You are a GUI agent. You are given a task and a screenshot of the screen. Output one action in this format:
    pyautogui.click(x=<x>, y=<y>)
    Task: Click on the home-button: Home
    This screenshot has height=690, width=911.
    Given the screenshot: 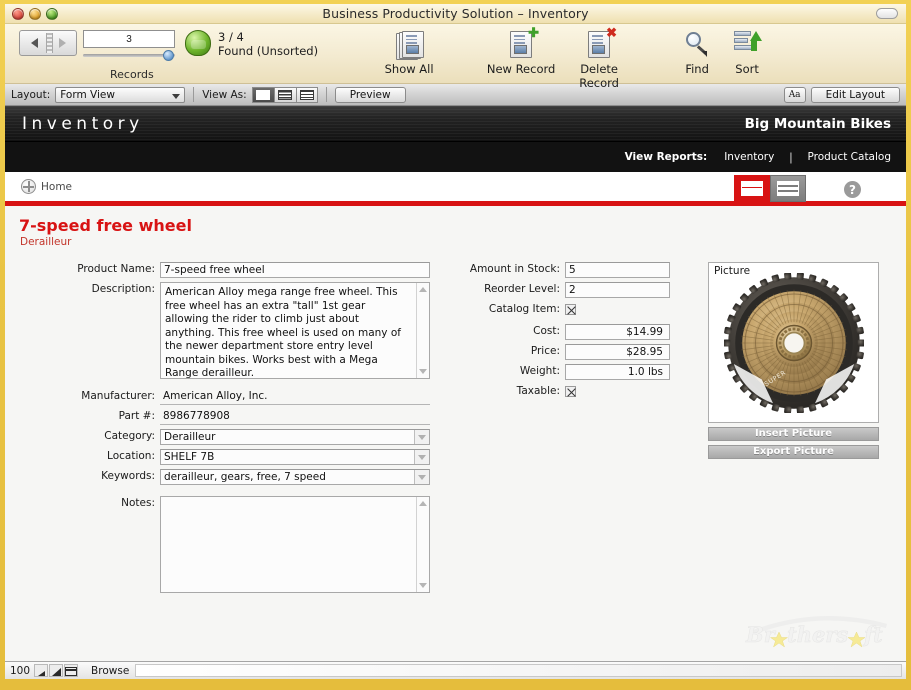 What is the action you would take?
    pyautogui.click(x=46, y=186)
    